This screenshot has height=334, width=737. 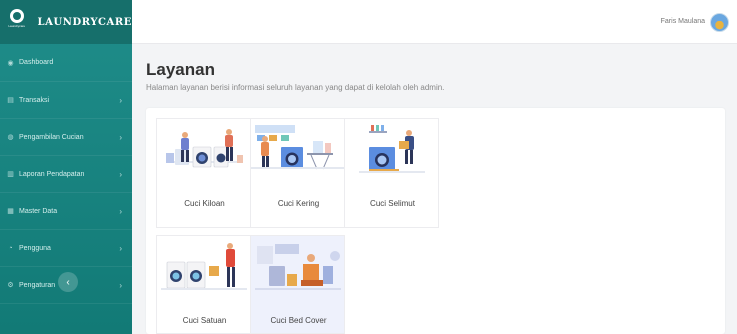 I want to click on report-icon: ▥, so click(x=10, y=174).